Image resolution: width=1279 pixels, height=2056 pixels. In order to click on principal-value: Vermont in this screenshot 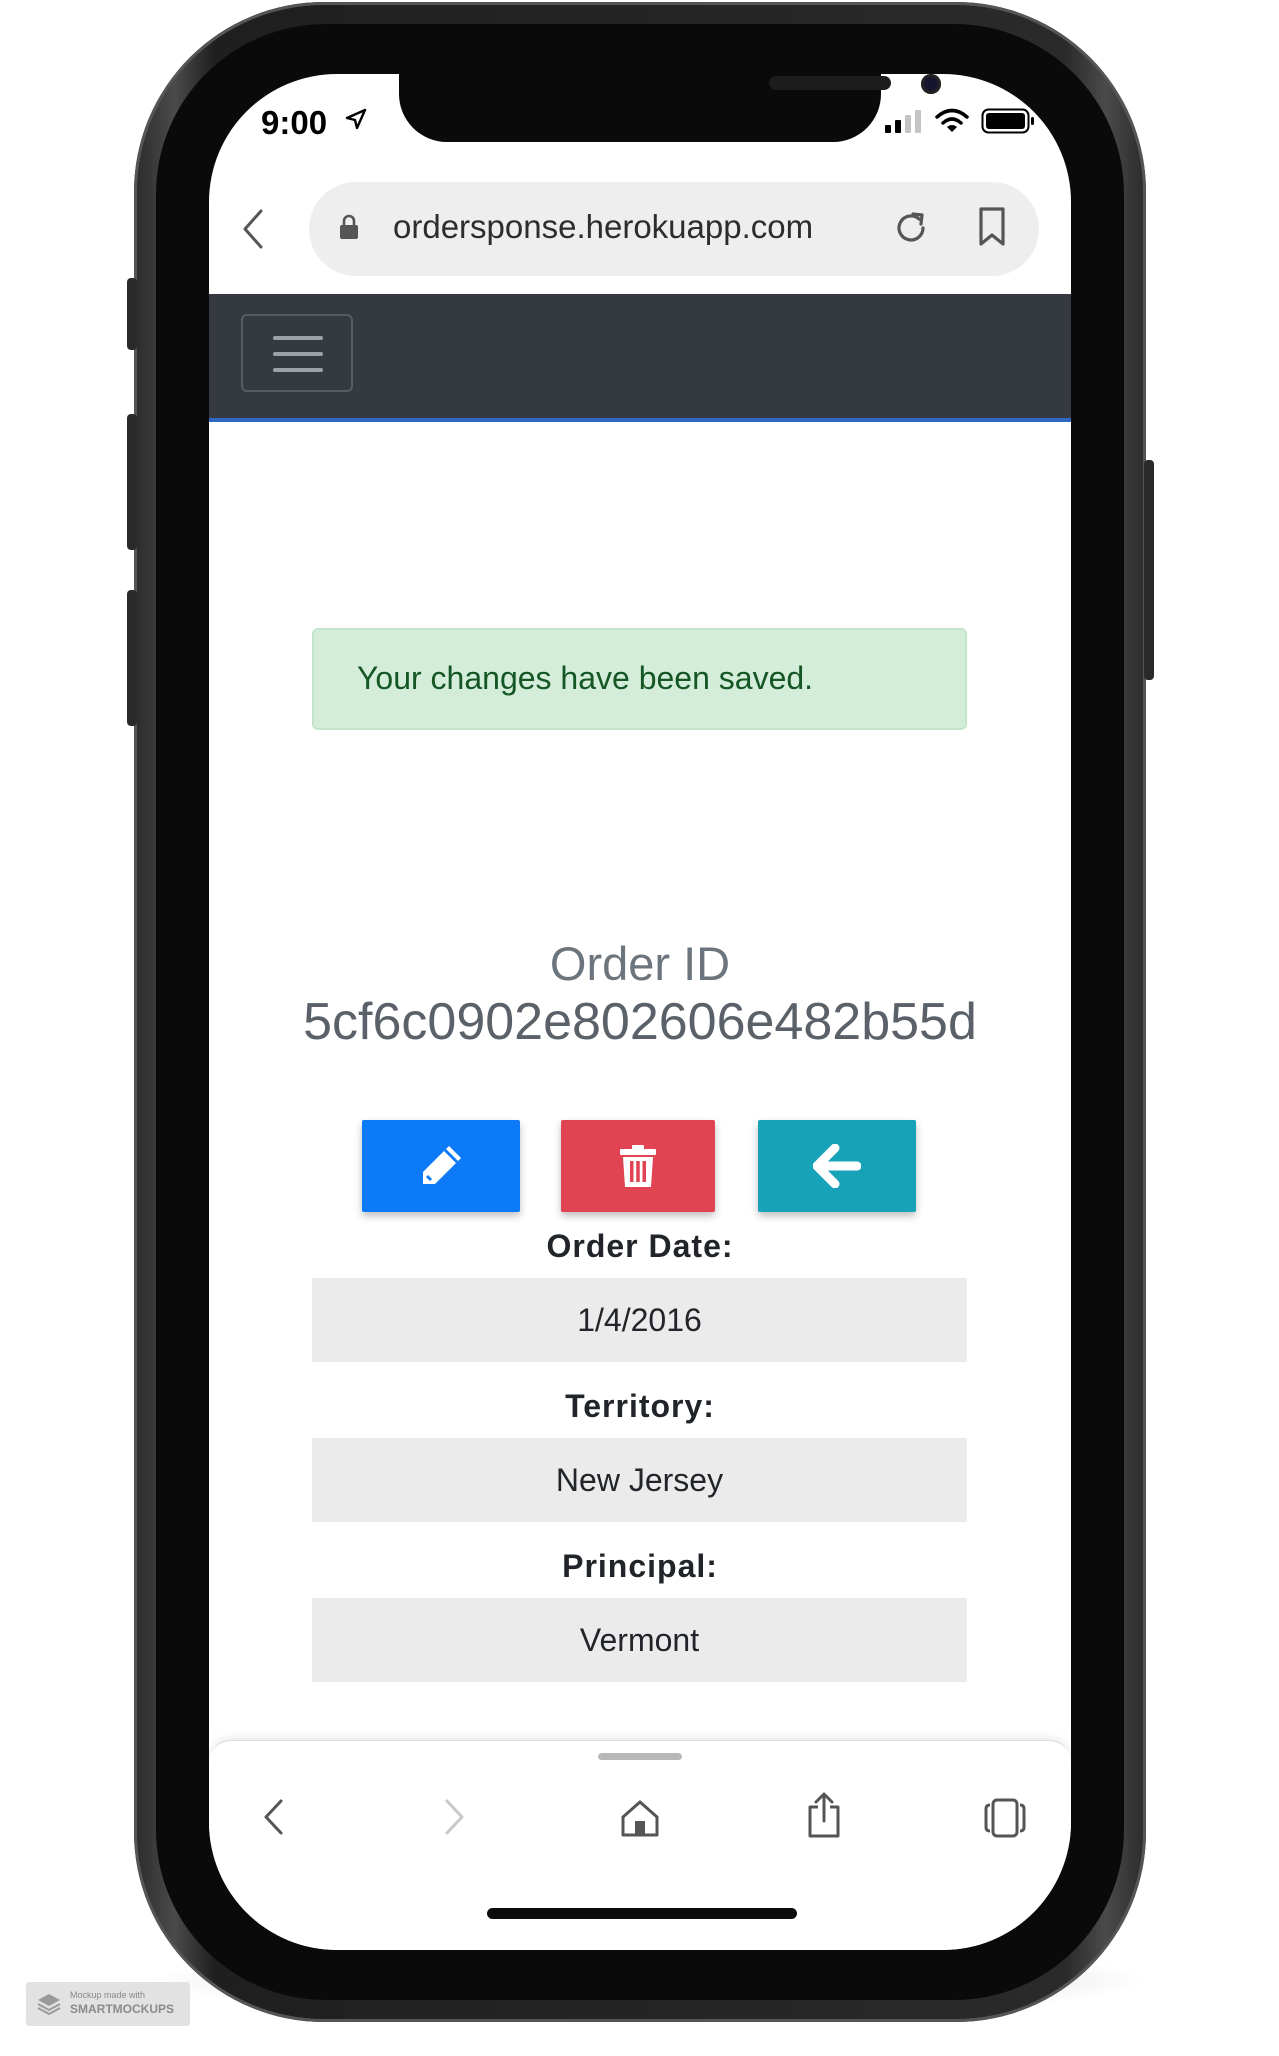, I will do `click(639, 1640)`.